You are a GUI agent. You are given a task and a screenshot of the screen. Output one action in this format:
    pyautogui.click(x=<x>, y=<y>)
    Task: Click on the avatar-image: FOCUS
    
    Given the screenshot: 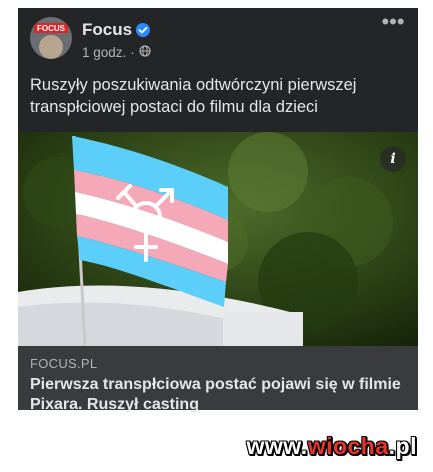 What is the action you would take?
    pyautogui.click(x=51, y=38)
    